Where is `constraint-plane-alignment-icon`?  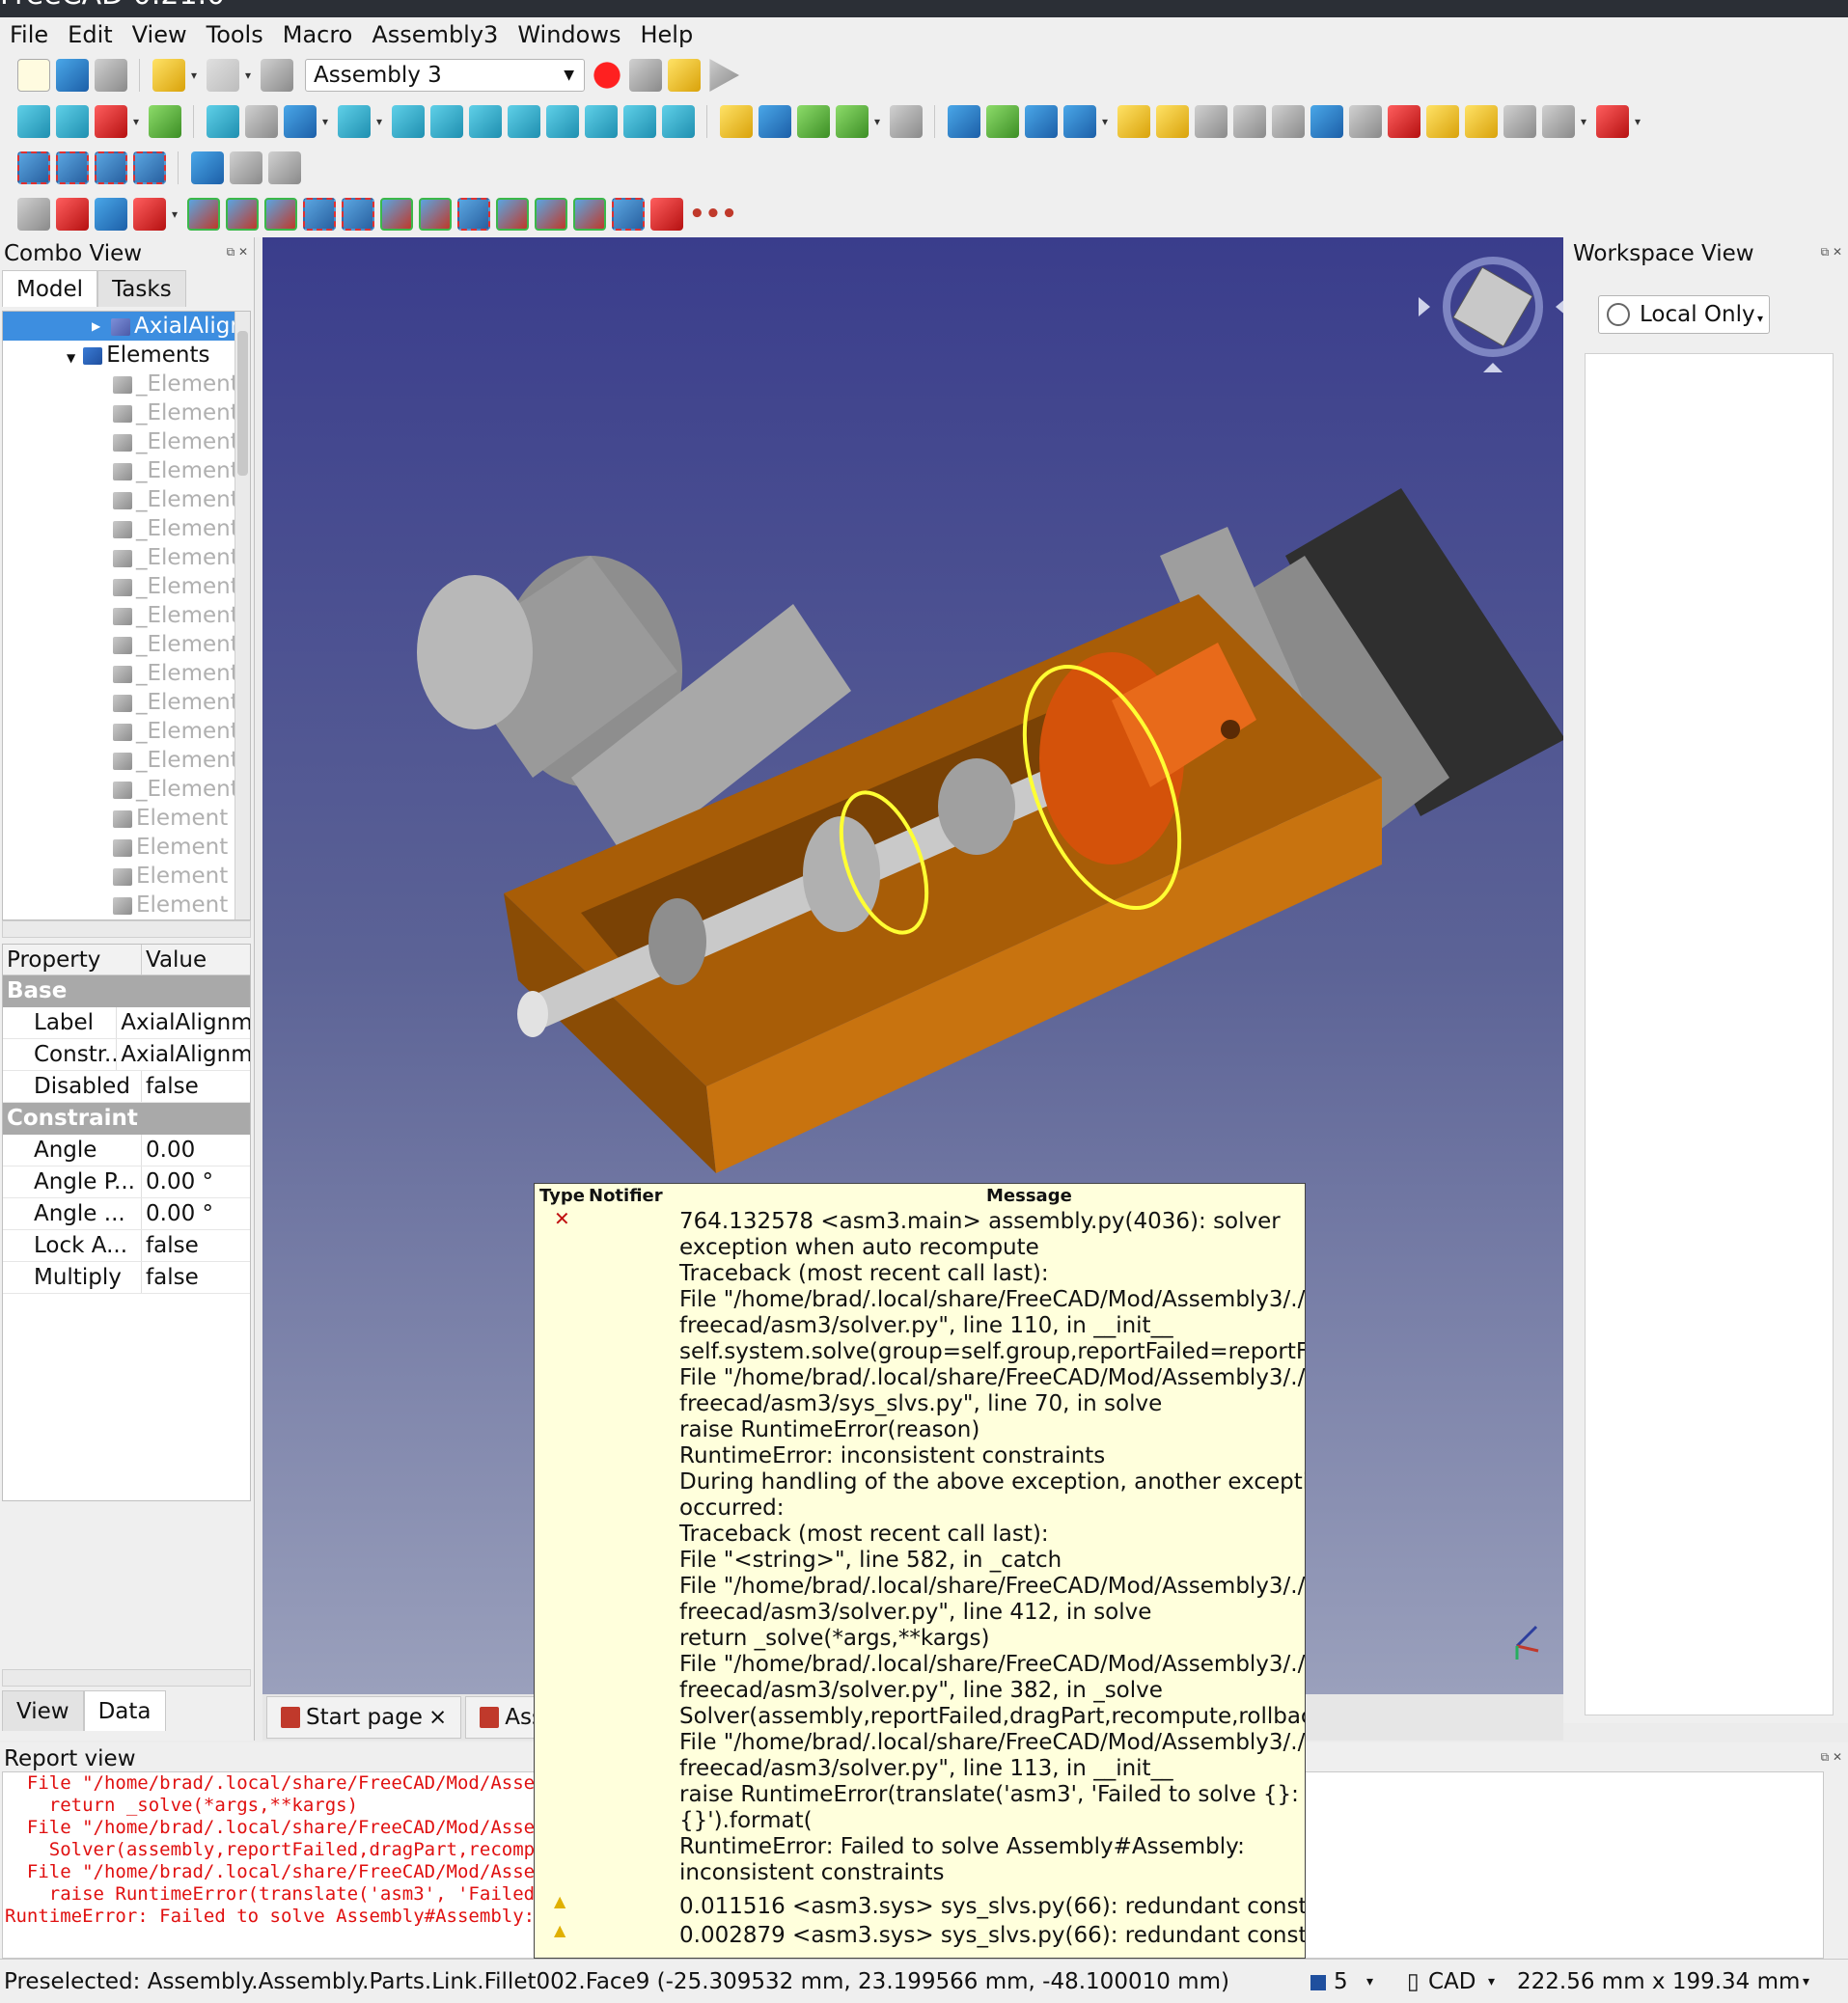 constraint-plane-alignment-icon is located at coordinates (111, 167).